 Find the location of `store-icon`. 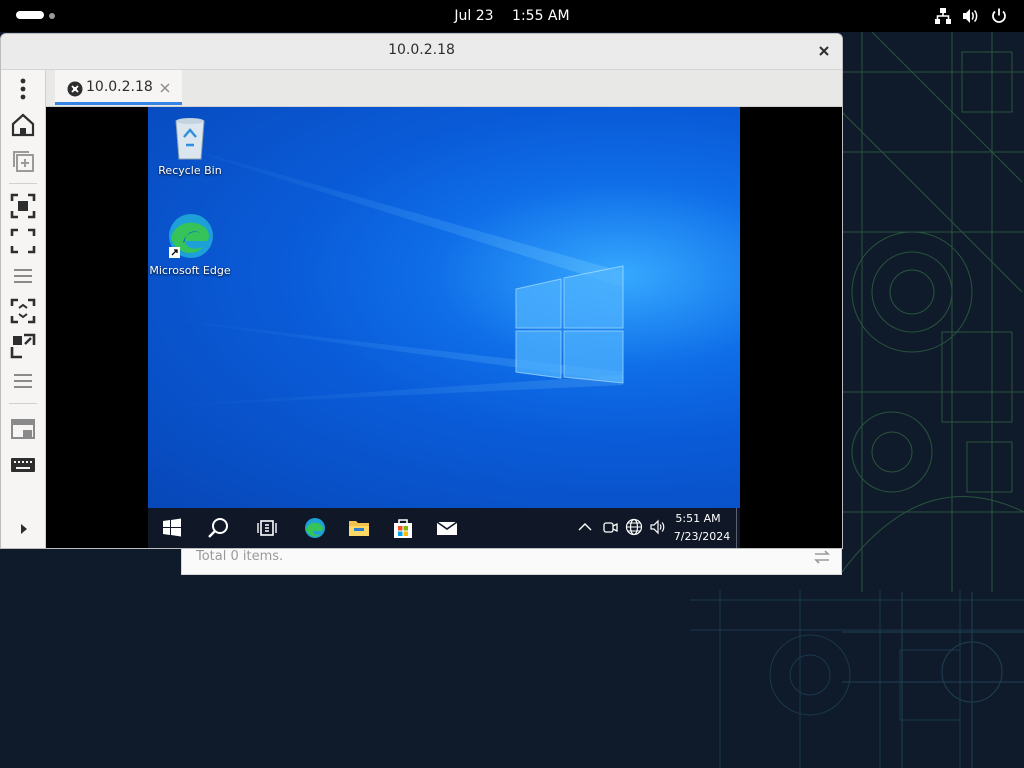

store-icon is located at coordinates (403, 528).